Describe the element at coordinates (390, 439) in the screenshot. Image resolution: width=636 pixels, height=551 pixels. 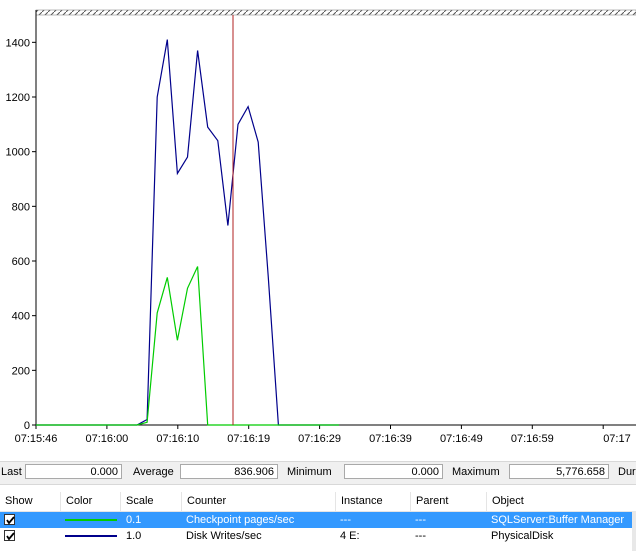
I see `x-tick-label: 07:16:39` at that location.